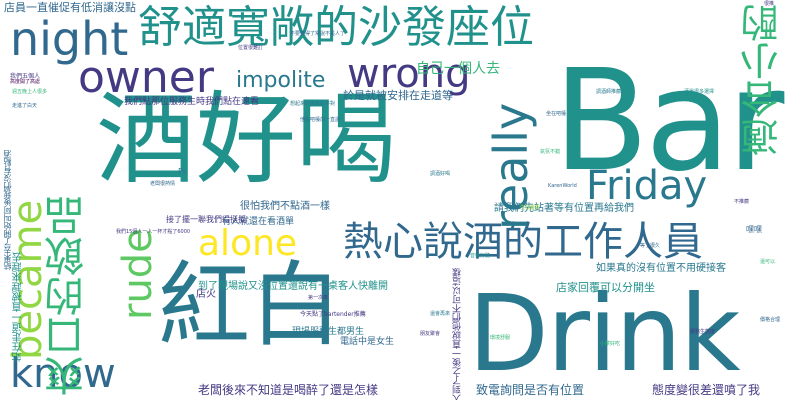  I want to click on word-small: 我們點那位服務生時我們點在遠看, so click(192, 102).